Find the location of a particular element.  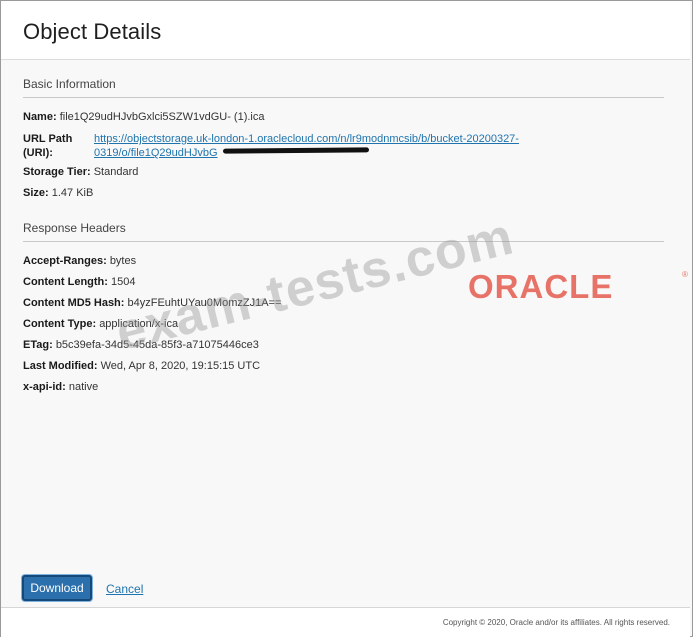

storage-tier-row: Storage Tier: Standard is located at coordinates (80, 172).